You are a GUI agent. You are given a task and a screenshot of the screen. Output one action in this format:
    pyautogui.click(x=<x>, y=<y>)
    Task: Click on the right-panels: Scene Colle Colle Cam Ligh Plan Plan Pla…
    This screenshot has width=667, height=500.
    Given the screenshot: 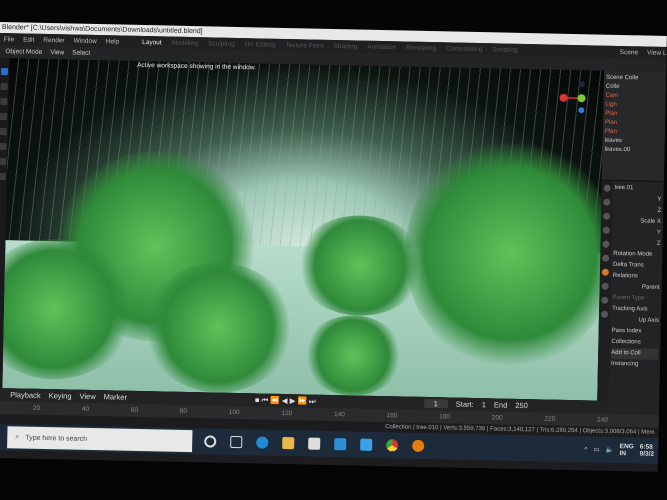 What is the action you would take?
    pyautogui.click(x=632, y=236)
    